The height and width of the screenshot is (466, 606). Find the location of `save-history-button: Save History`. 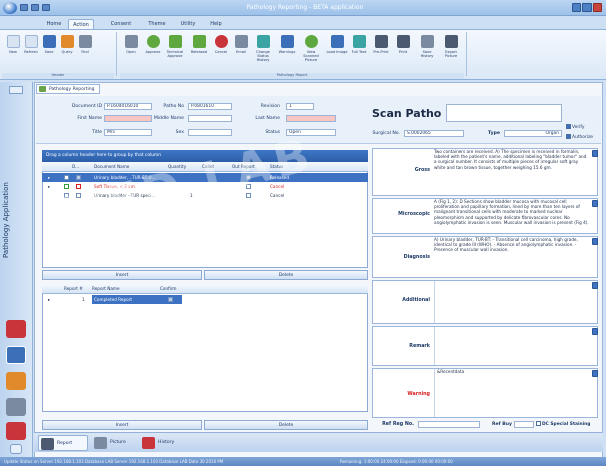

save-history-button: Save History is located at coordinates (427, 52).